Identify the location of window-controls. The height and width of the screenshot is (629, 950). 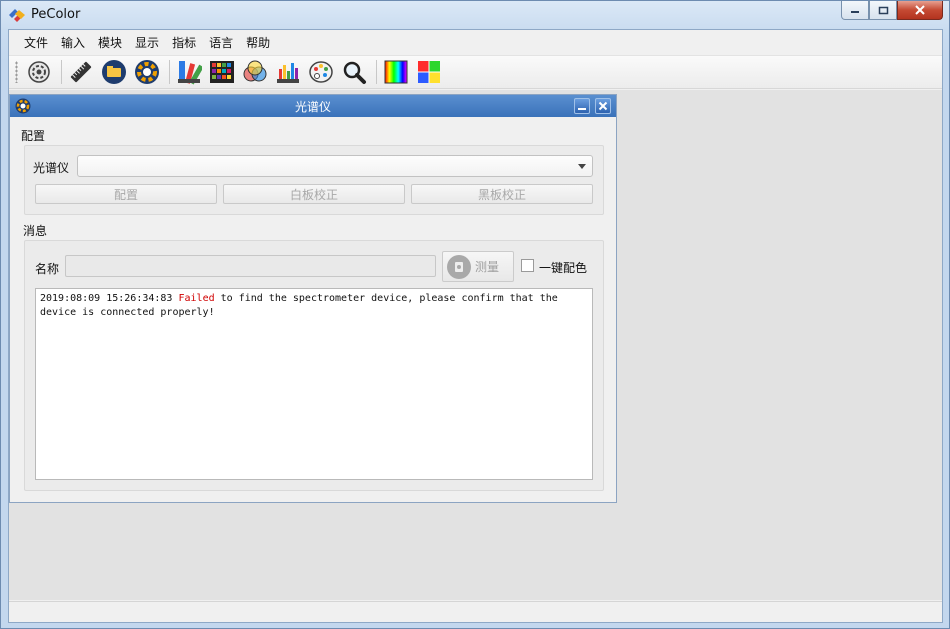
(892, 10).